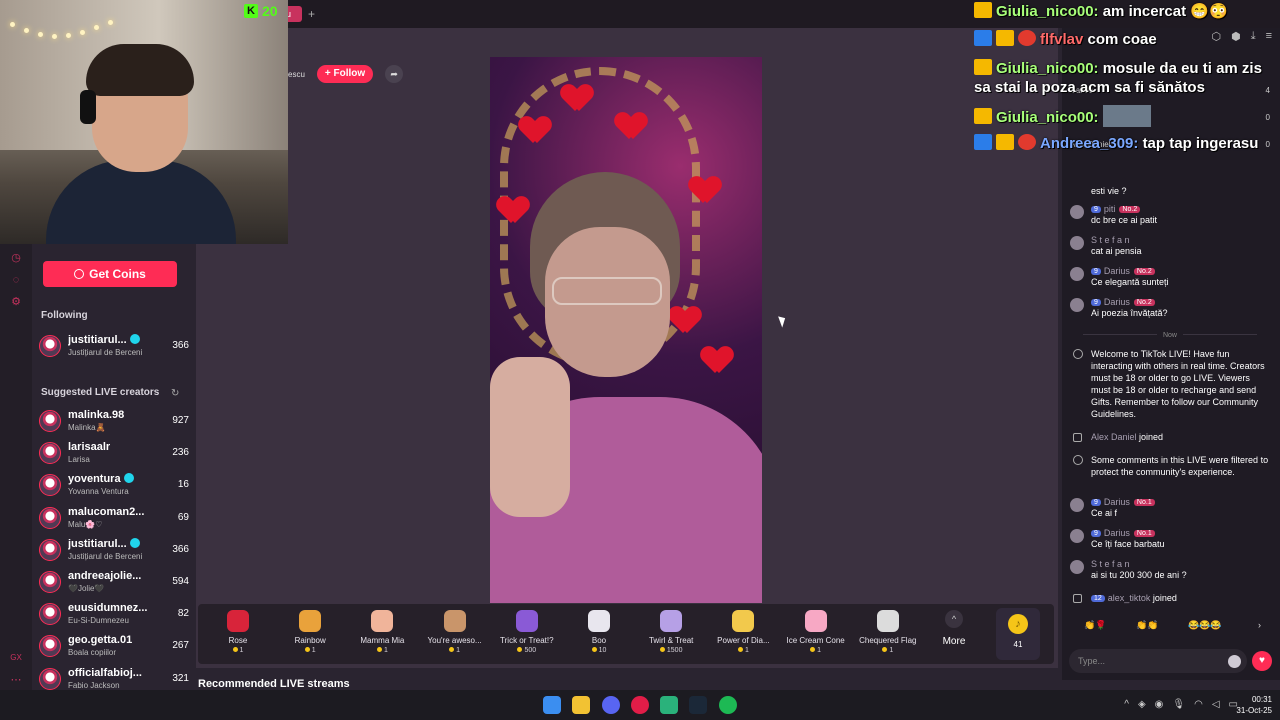 Image resolution: width=1280 pixels, height=720 pixels. Describe the element at coordinates (552, 705) in the screenshot. I see `windows-start-icon` at that location.